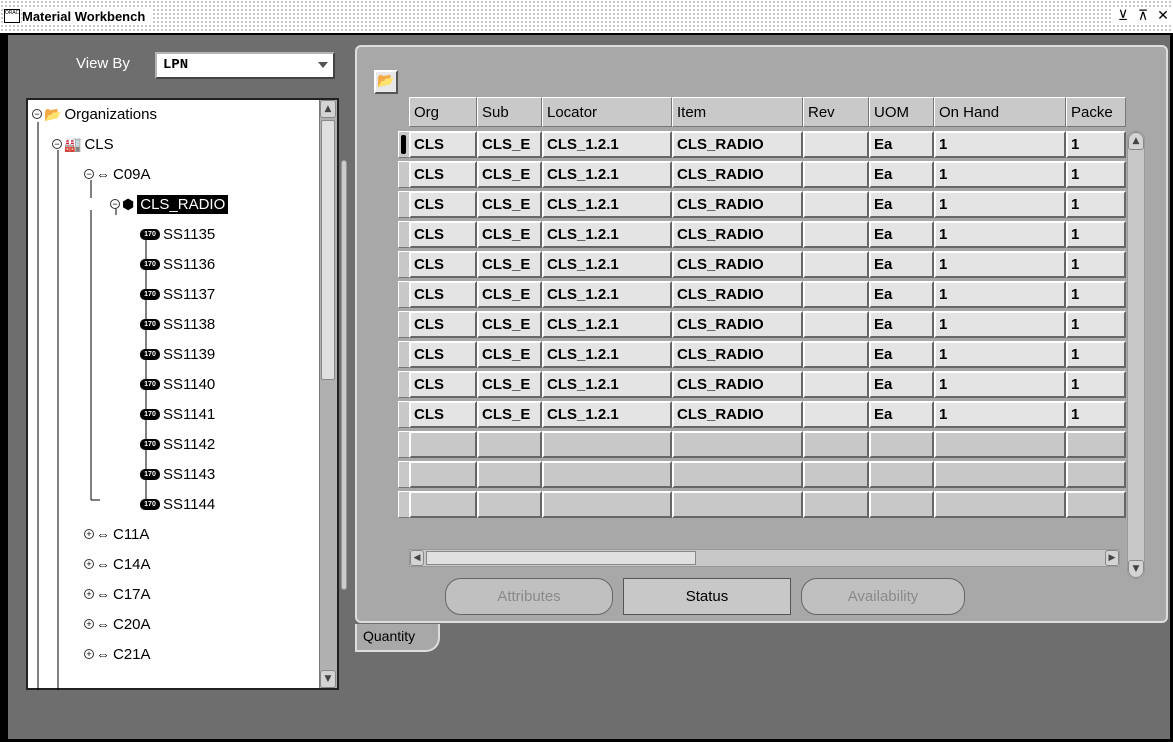 The image size is (1173, 742). I want to click on tree-node: + ⇔ C17A, so click(117, 594).